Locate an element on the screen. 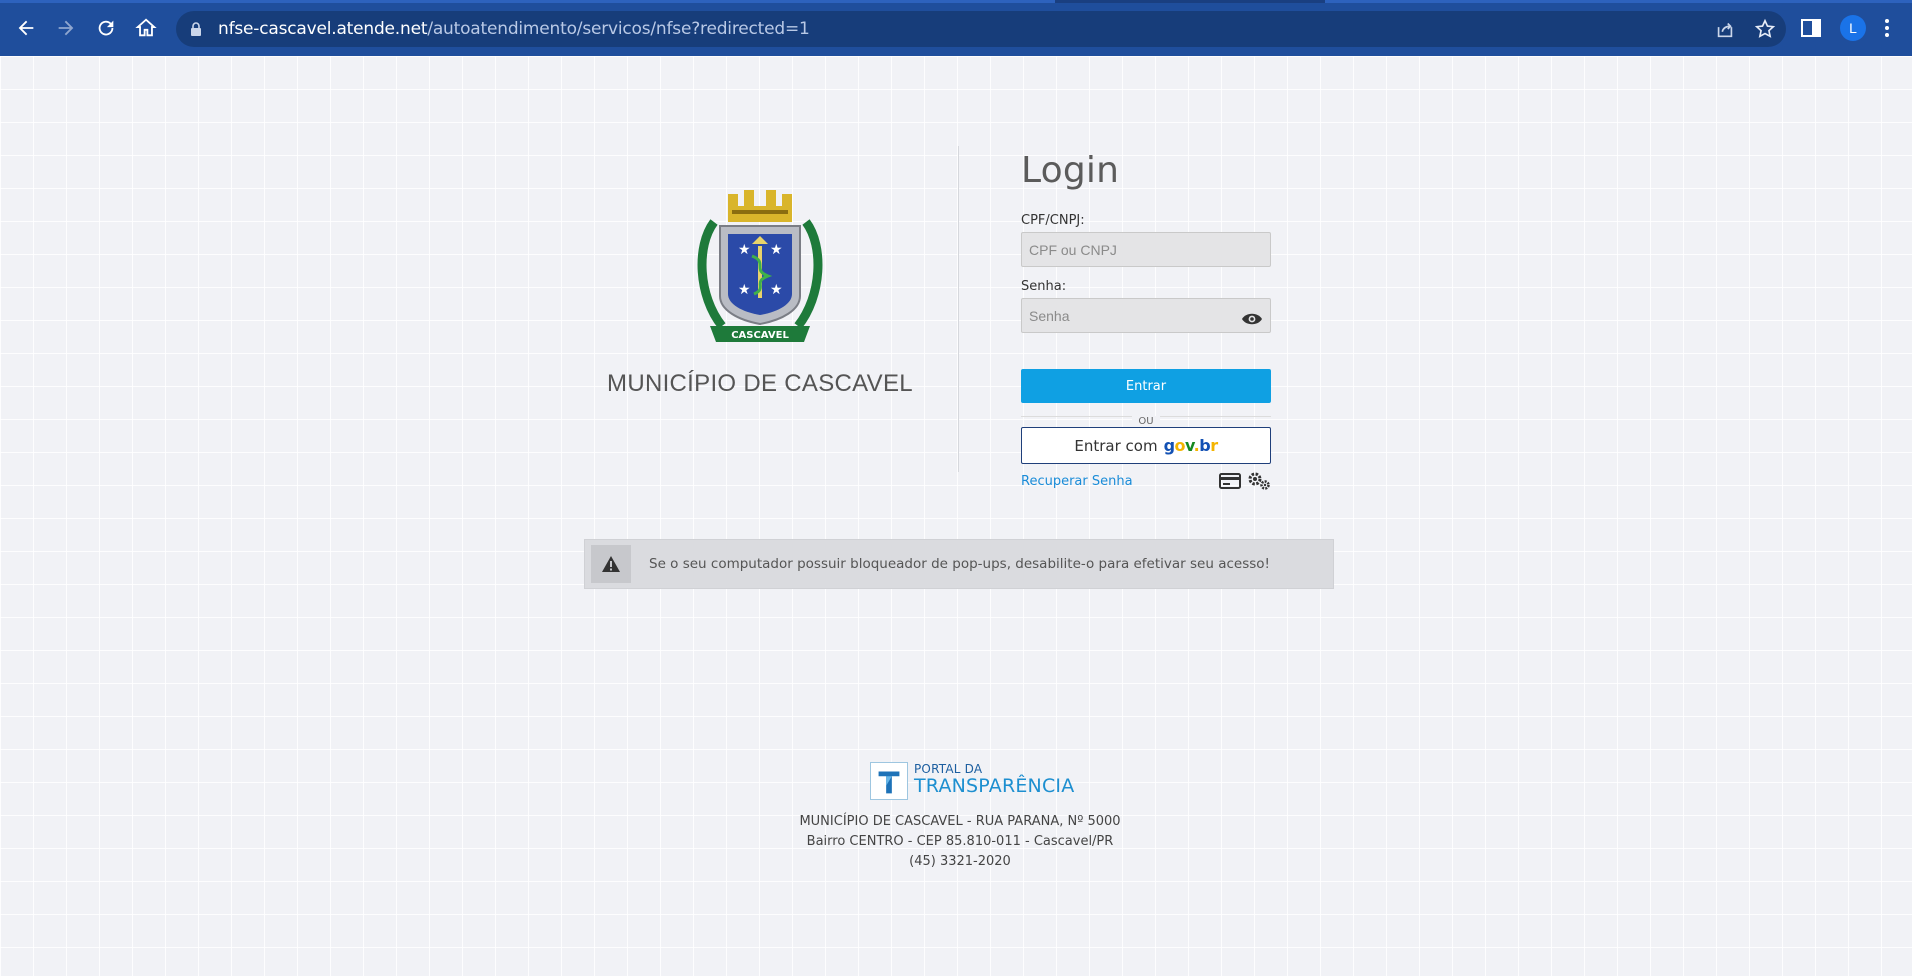  municipal-crest-logo: ★ ★ ★ ★ CASCAVEL is located at coordinates (760, 266).